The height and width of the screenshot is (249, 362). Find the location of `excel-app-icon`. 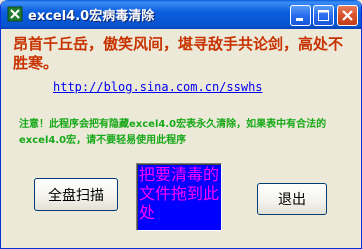

excel-app-icon is located at coordinates (15, 14).